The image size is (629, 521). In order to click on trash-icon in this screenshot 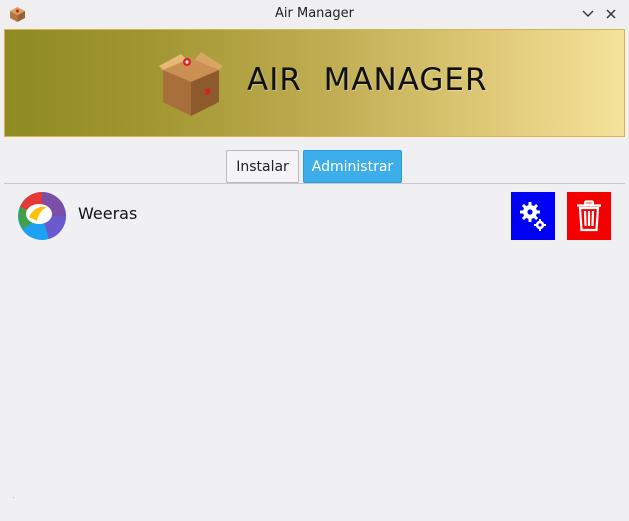, I will do `click(589, 216)`.